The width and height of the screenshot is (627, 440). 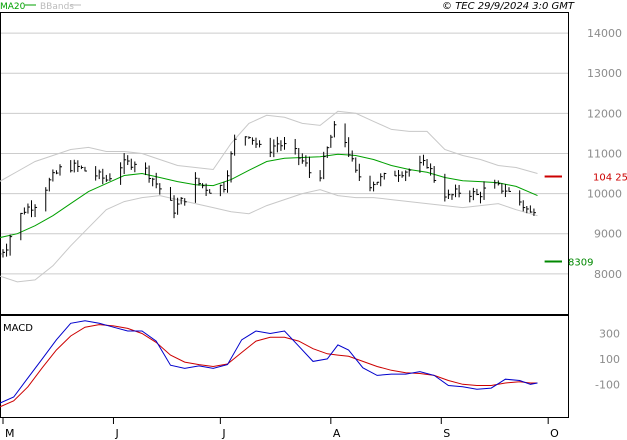 I want to click on price-y-axis: 8000 9000 10000 11000 12000 13000 14000, so click(x=604, y=154).